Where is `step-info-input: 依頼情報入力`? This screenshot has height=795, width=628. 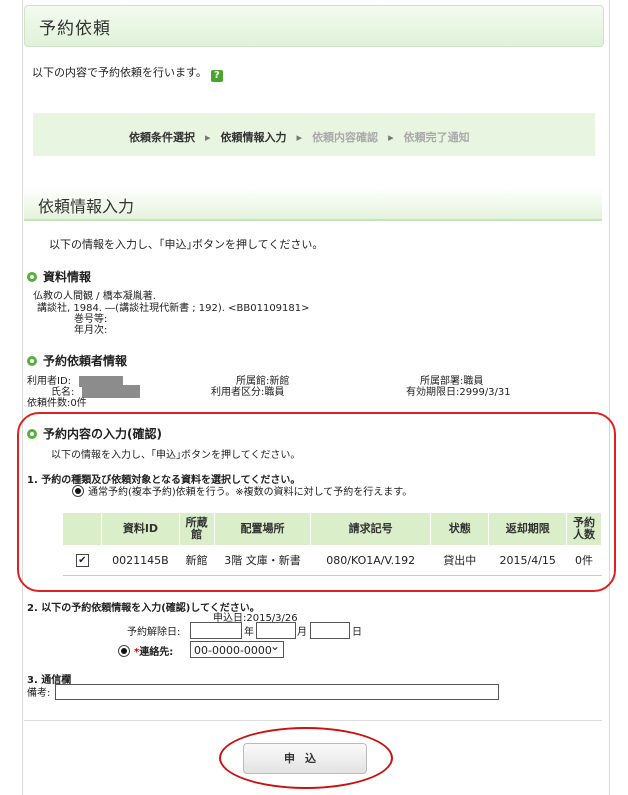 step-info-input: 依頼情報入力 is located at coordinates (253, 137).